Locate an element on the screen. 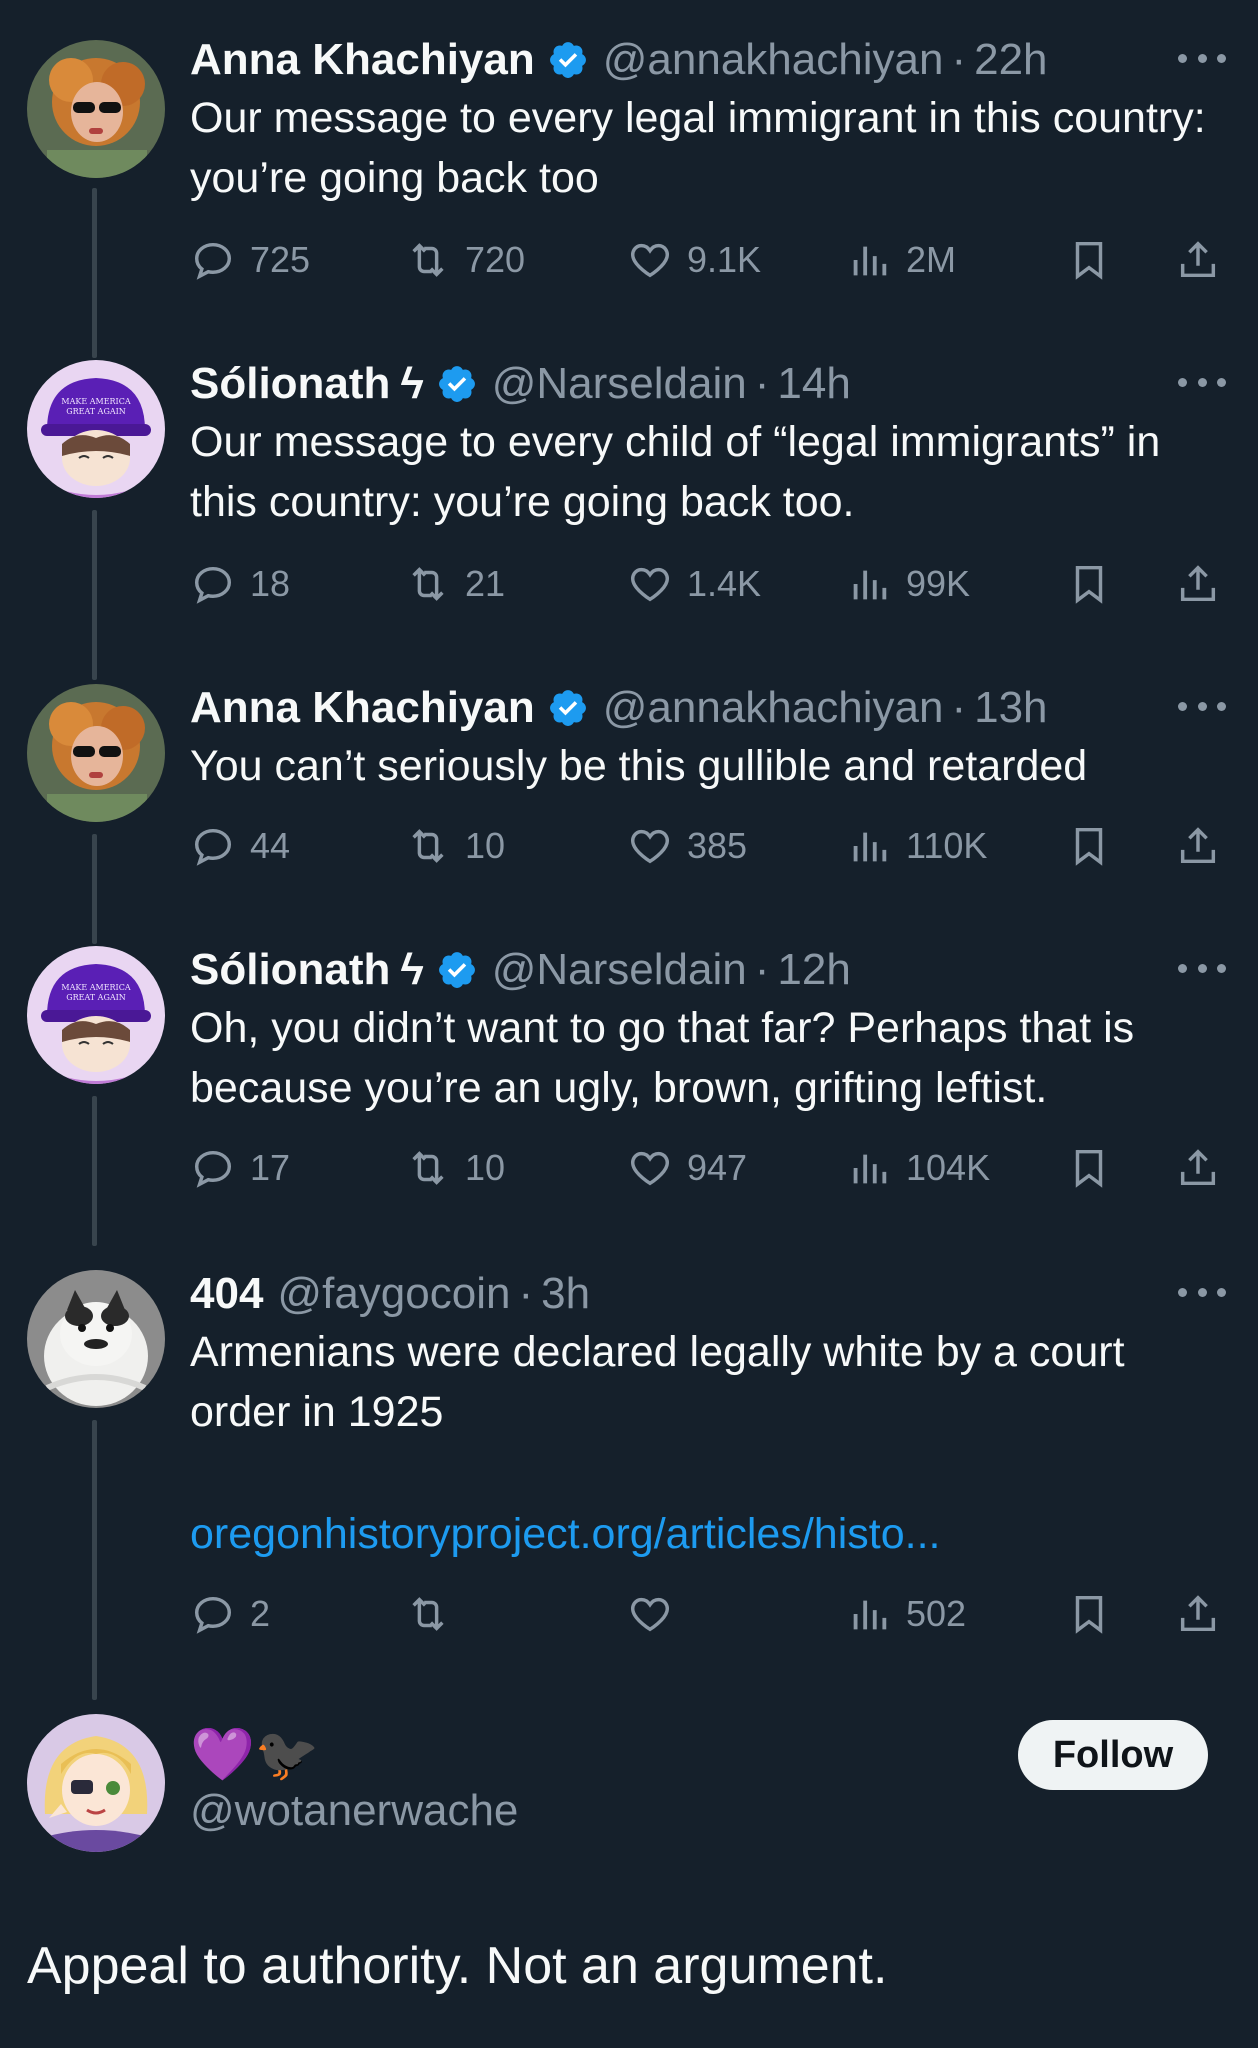 The height and width of the screenshot is (2048, 1258). views-button: 110K is located at coordinates (916, 846).